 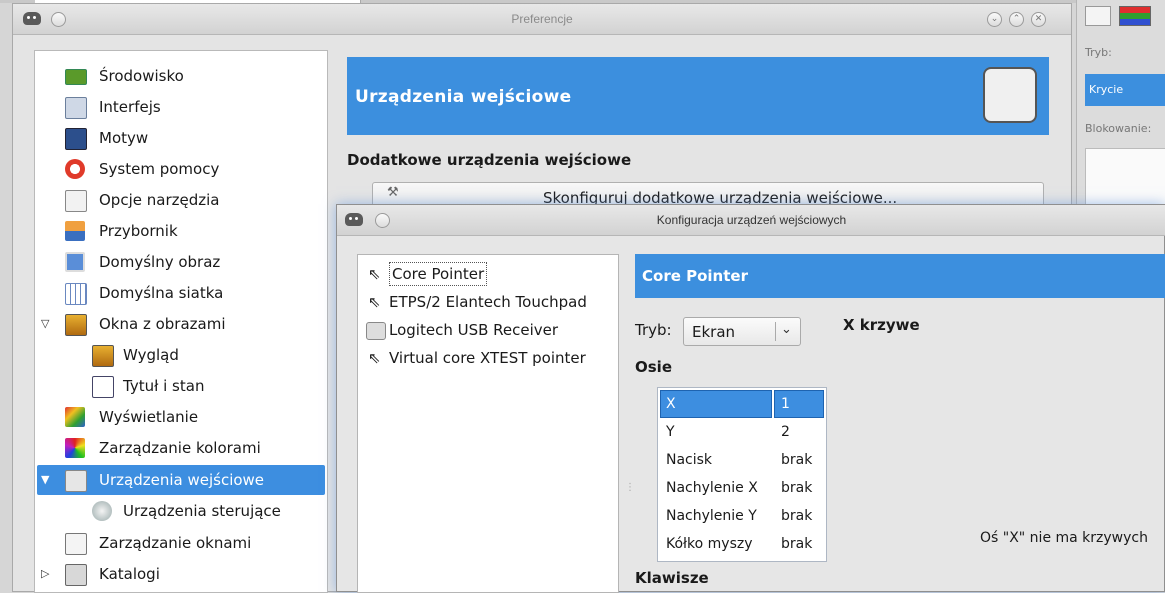 What do you see at coordinates (75, 448) in the screenshot?
I see `color-management-icon` at bounding box center [75, 448].